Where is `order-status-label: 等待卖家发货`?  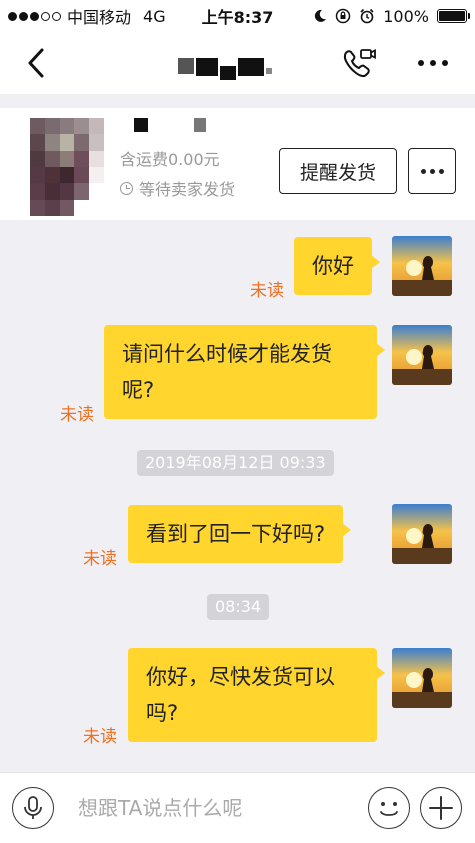
order-status-label: 等待卖家发货 is located at coordinates (187, 189).